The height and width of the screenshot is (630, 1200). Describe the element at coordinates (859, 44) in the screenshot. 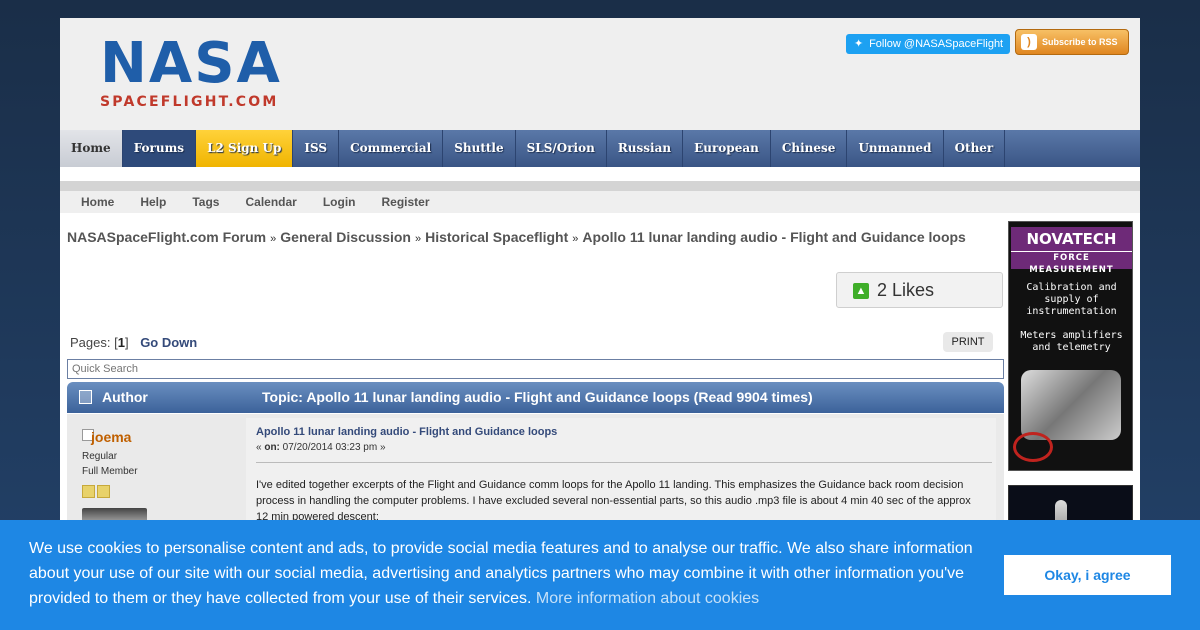

I see `twitter-bird-icon: ✦` at that location.